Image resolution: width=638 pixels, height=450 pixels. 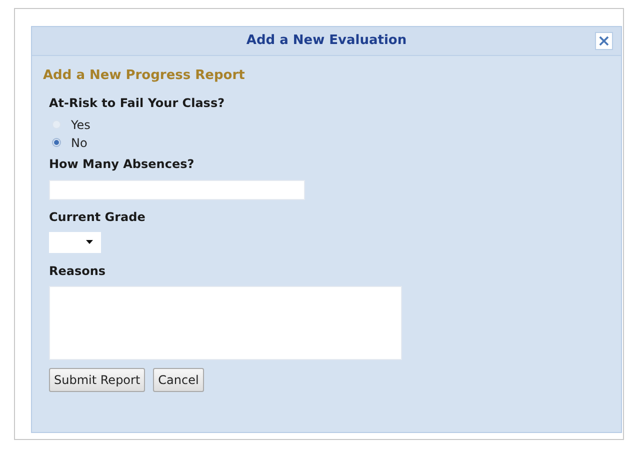 I want to click on submit-button: Submit Report, so click(x=97, y=380).